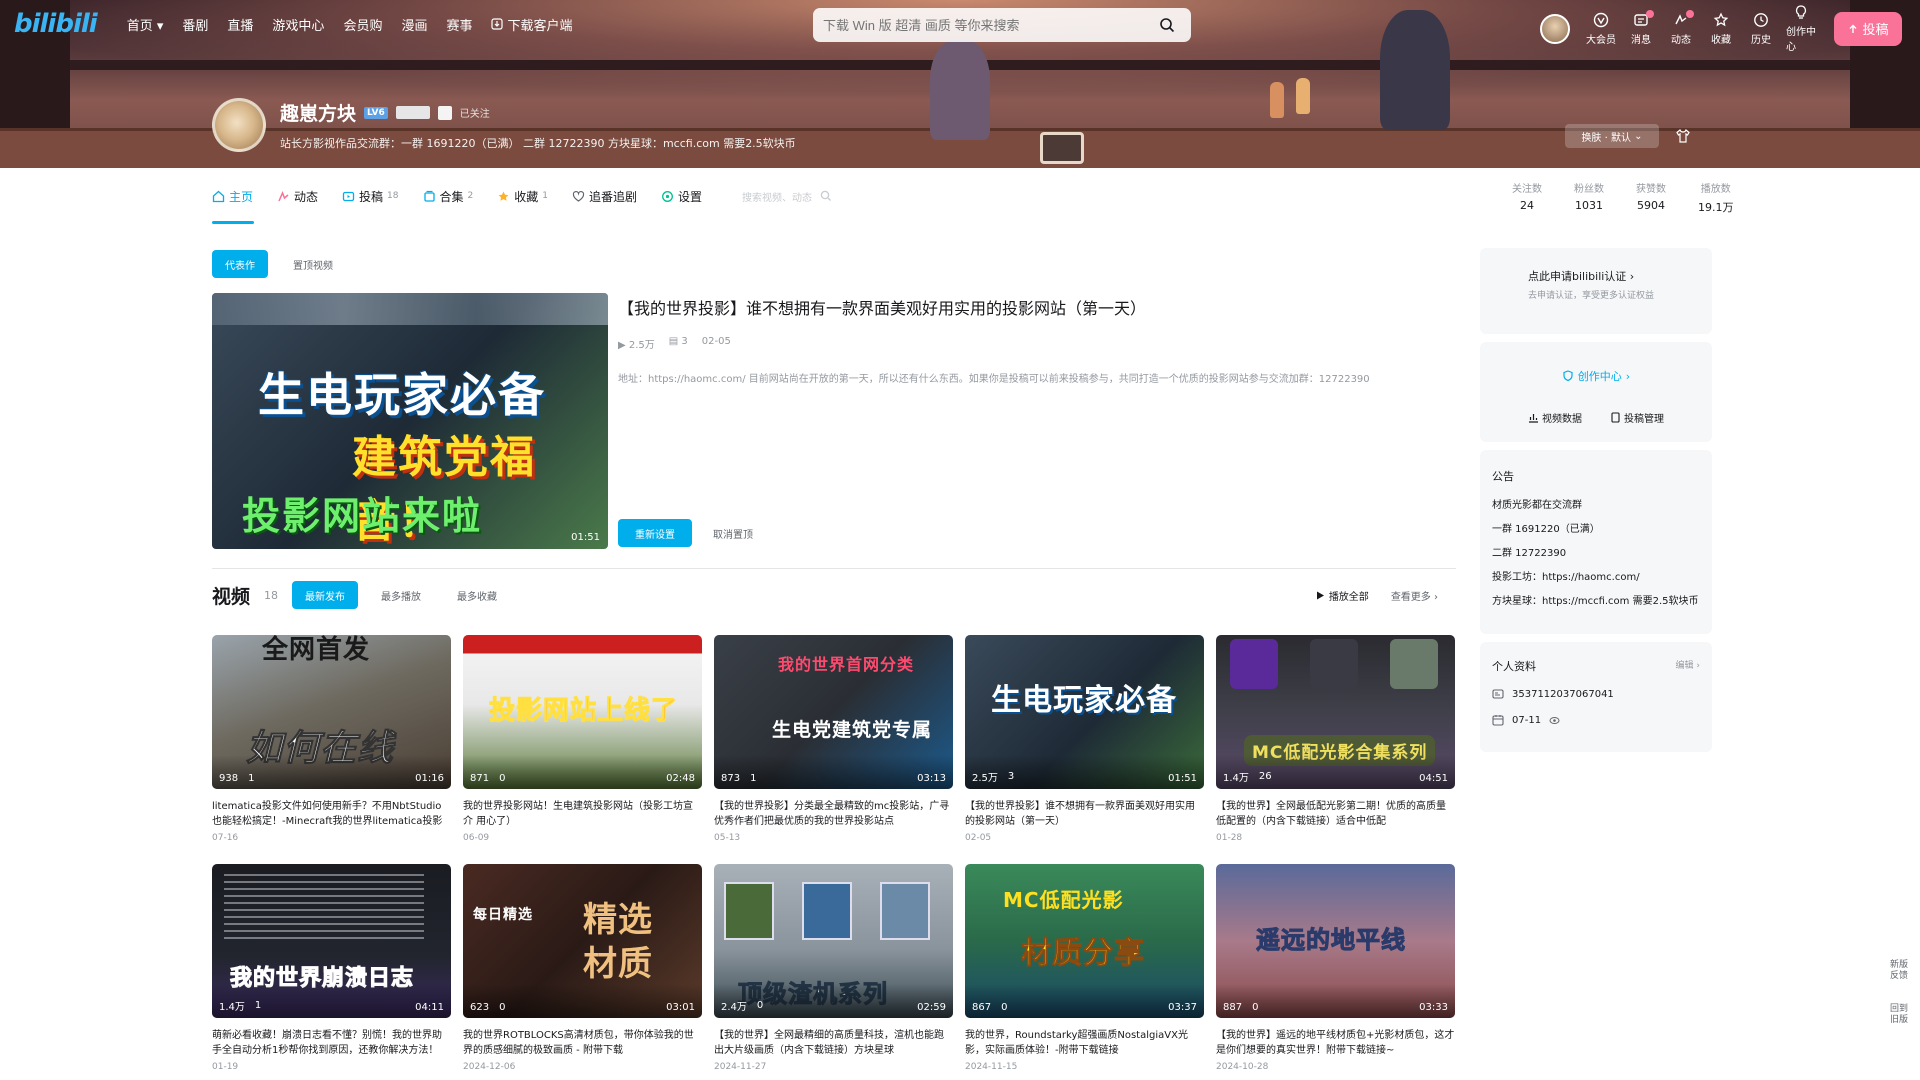 The image size is (1920, 1080). What do you see at coordinates (1167, 25) in the screenshot?
I see `search-button` at bounding box center [1167, 25].